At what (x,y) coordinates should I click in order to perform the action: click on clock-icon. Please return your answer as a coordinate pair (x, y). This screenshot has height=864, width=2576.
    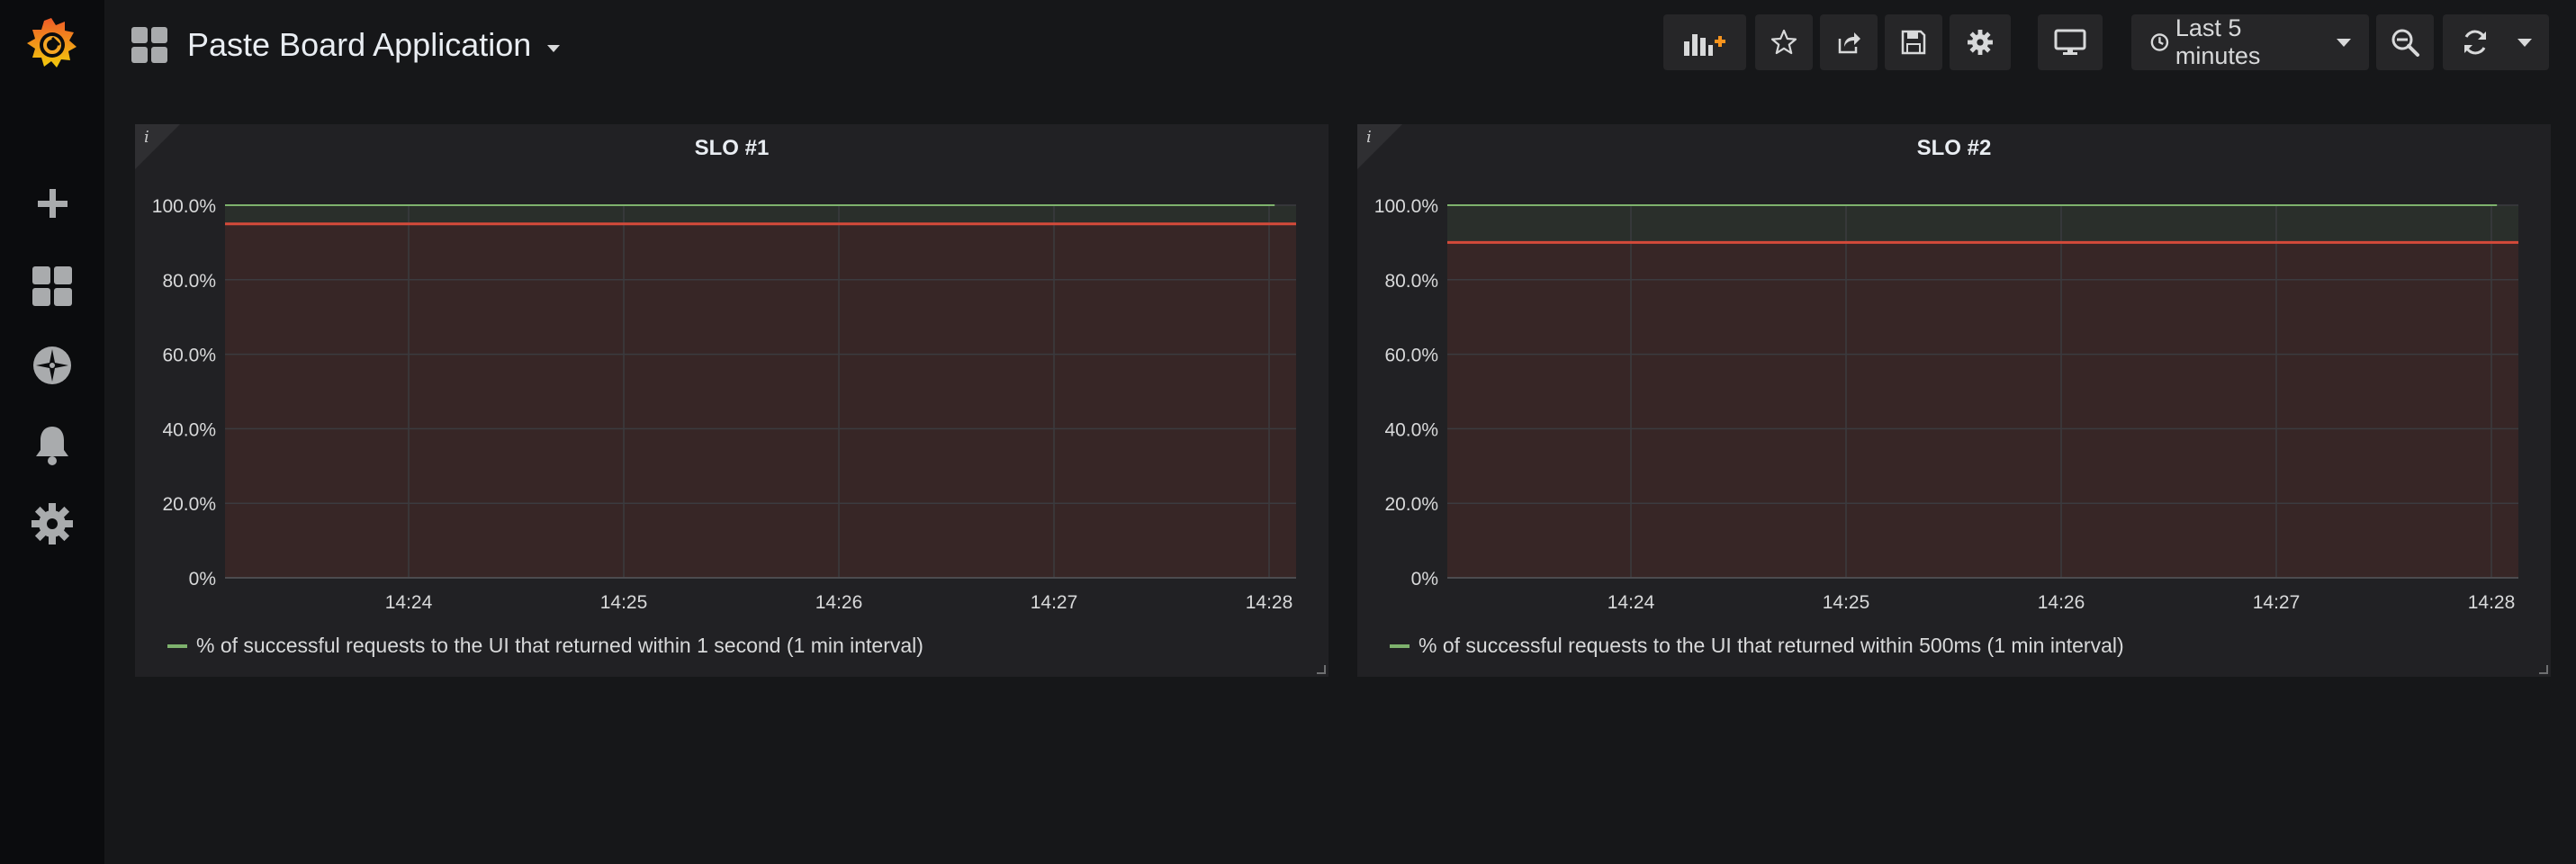
    Looking at the image, I should click on (2159, 42).